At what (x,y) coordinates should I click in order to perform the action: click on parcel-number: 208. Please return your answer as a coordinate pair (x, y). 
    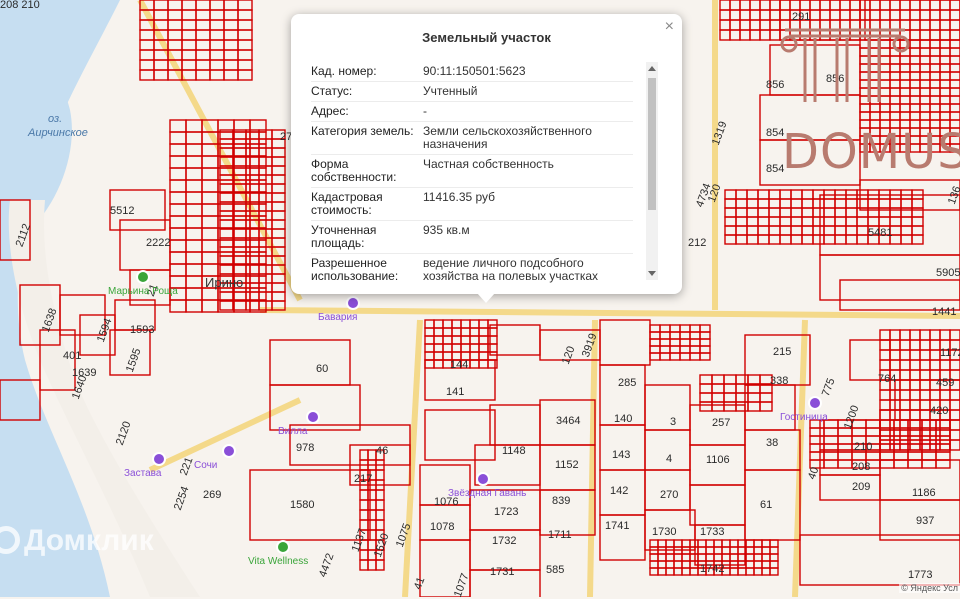
    Looking at the image, I should click on (861, 467).